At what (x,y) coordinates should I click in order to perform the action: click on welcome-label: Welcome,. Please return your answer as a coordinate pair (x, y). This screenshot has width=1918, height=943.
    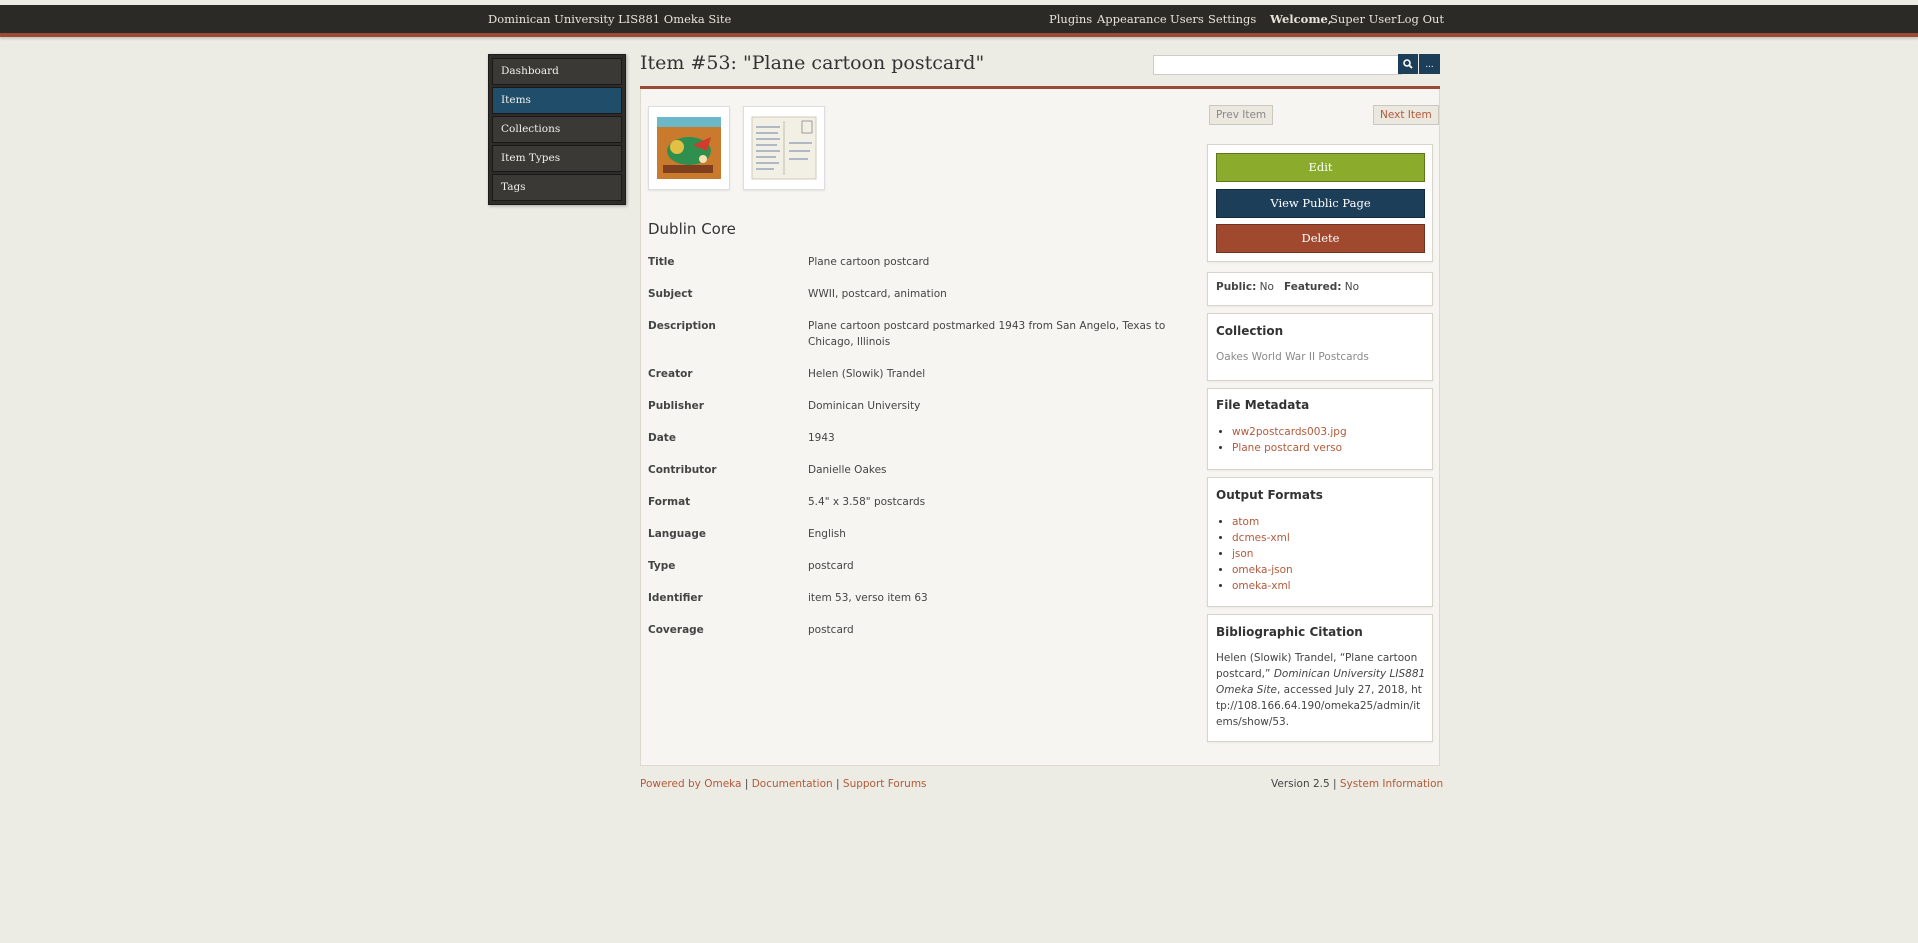
    Looking at the image, I should click on (1301, 19).